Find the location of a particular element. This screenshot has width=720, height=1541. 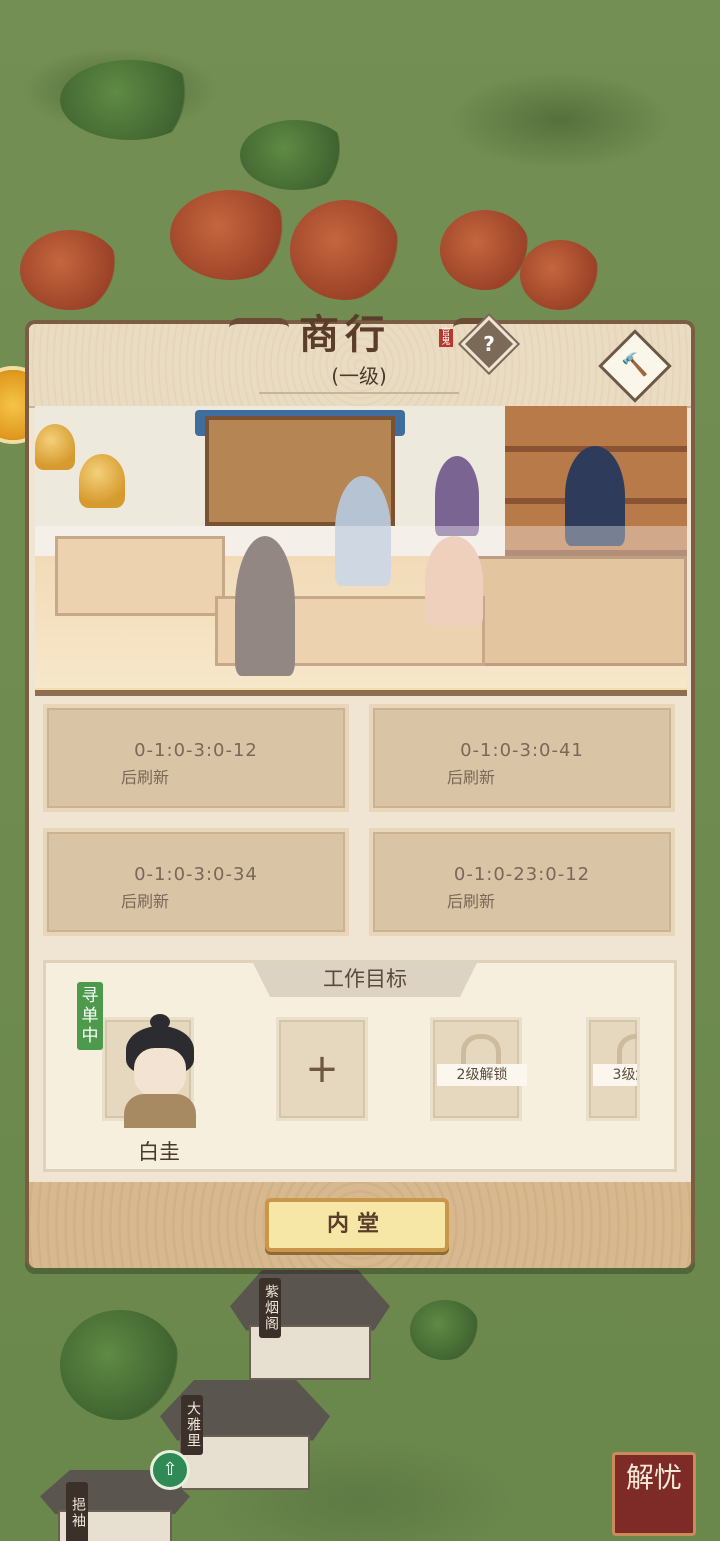

panel-footer: 内堂 is located at coordinates (360, 1225).